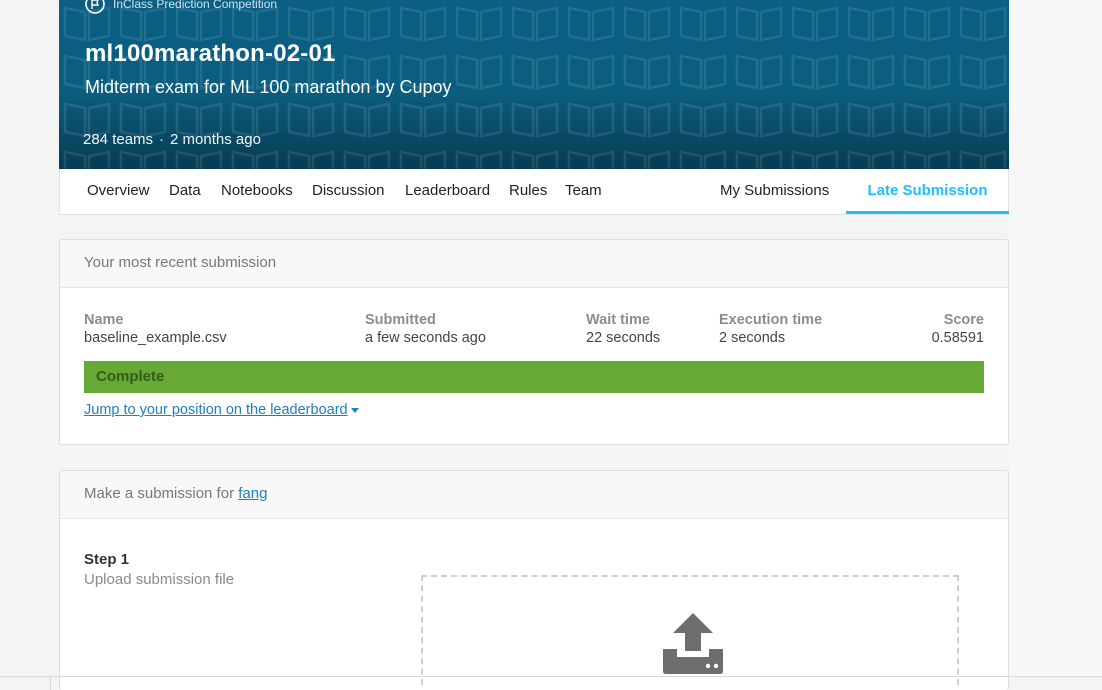 Image resolution: width=1102 pixels, height=690 pixels. What do you see at coordinates (252, 493) in the screenshot?
I see `team-user-link: fang` at bounding box center [252, 493].